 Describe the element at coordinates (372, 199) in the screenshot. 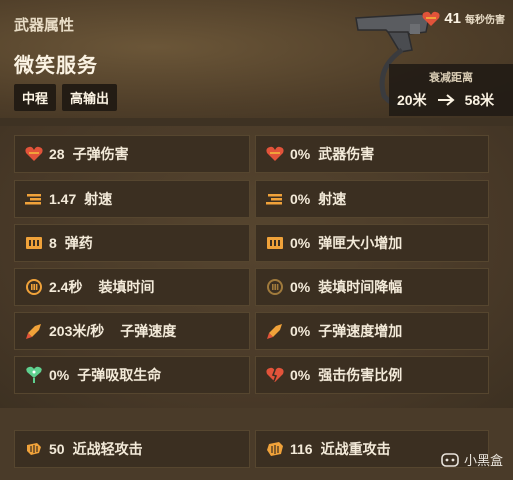

I see `stat-fire-rate-bonus: 0% 射速` at that location.